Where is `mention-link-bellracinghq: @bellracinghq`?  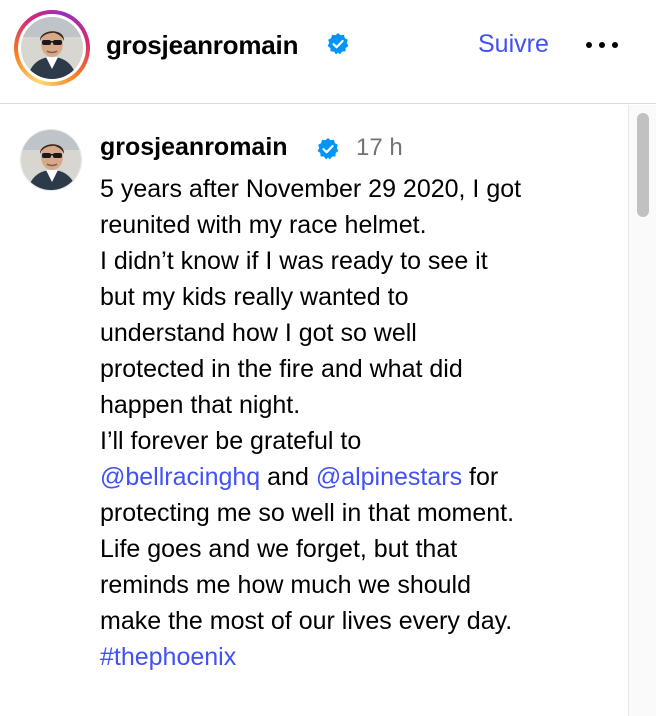
mention-link-bellracinghq: @bellracinghq is located at coordinates (180, 477).